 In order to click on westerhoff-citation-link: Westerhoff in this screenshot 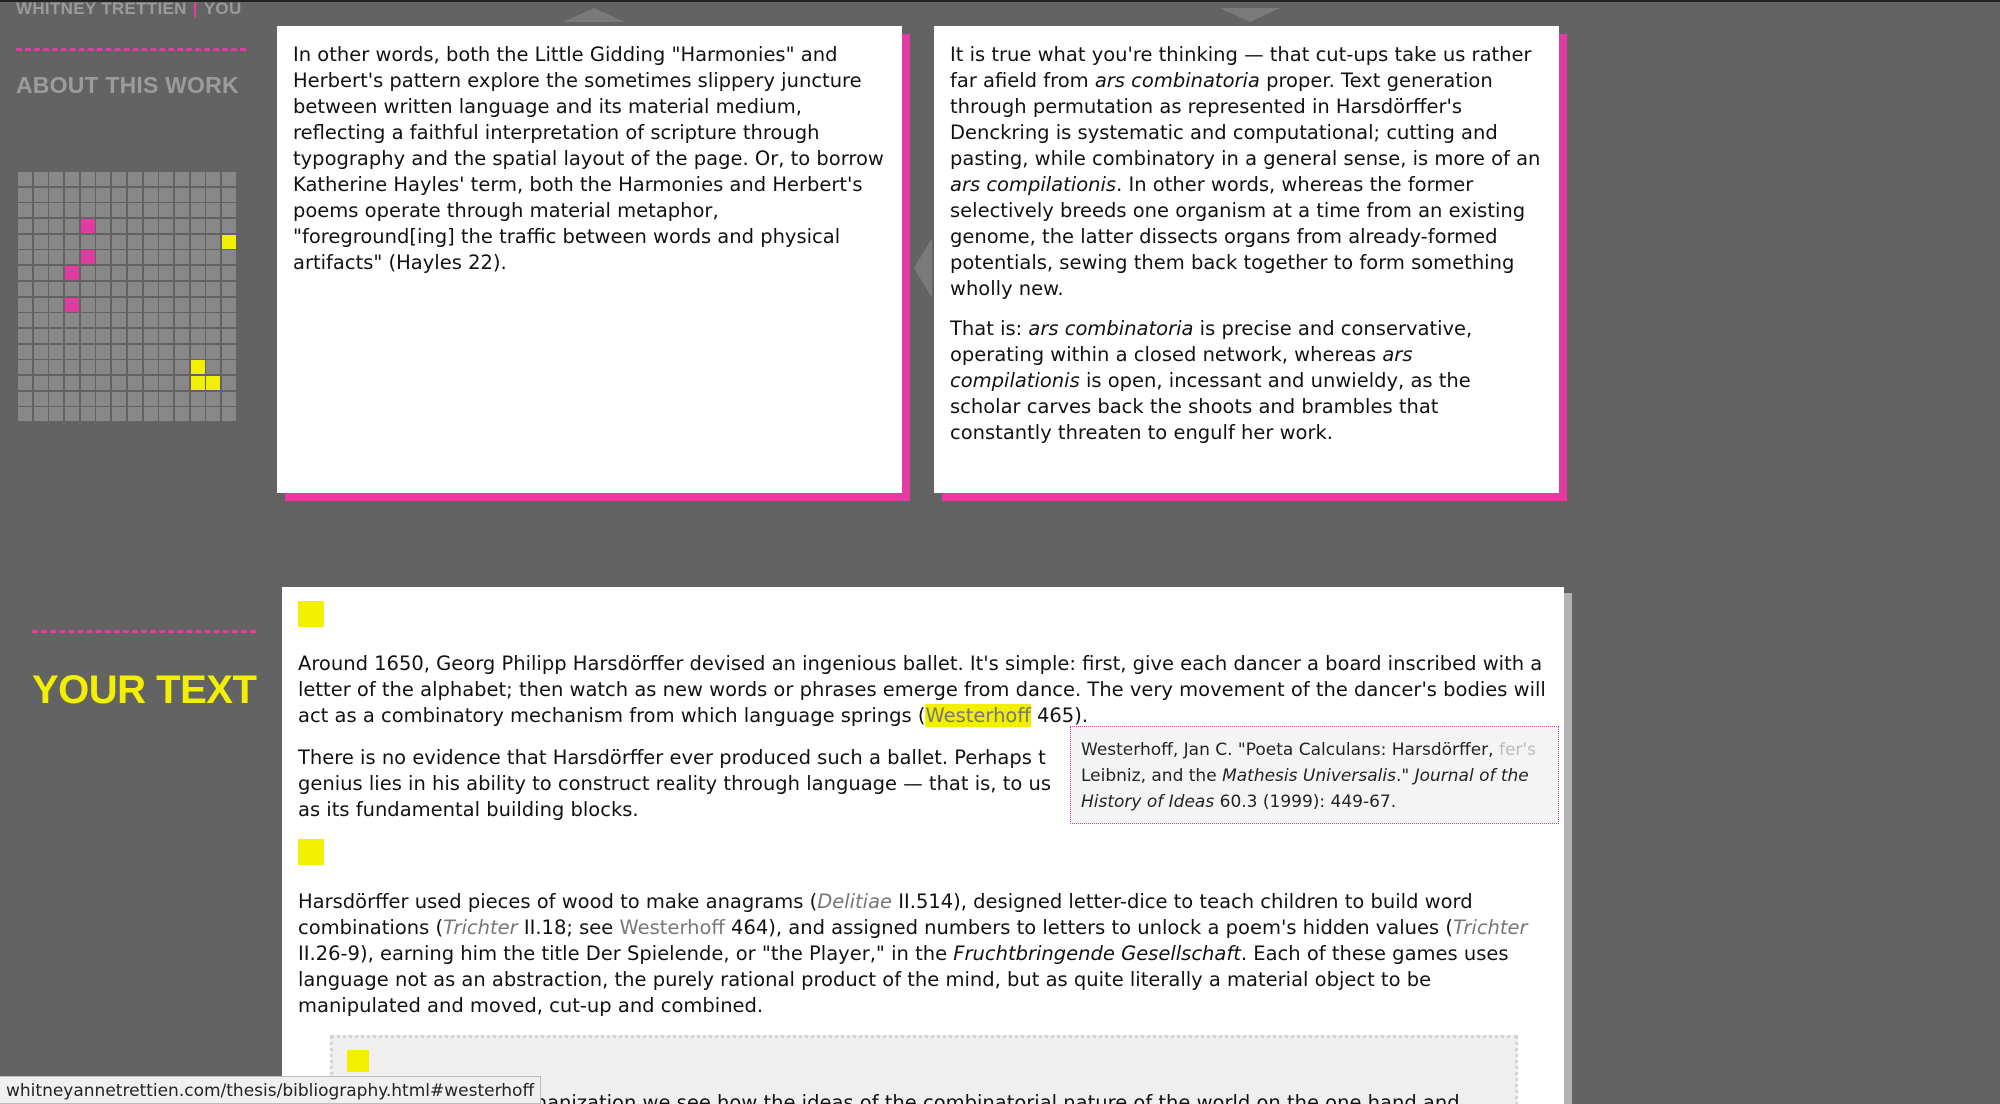, I will do `click(672, 927)`.